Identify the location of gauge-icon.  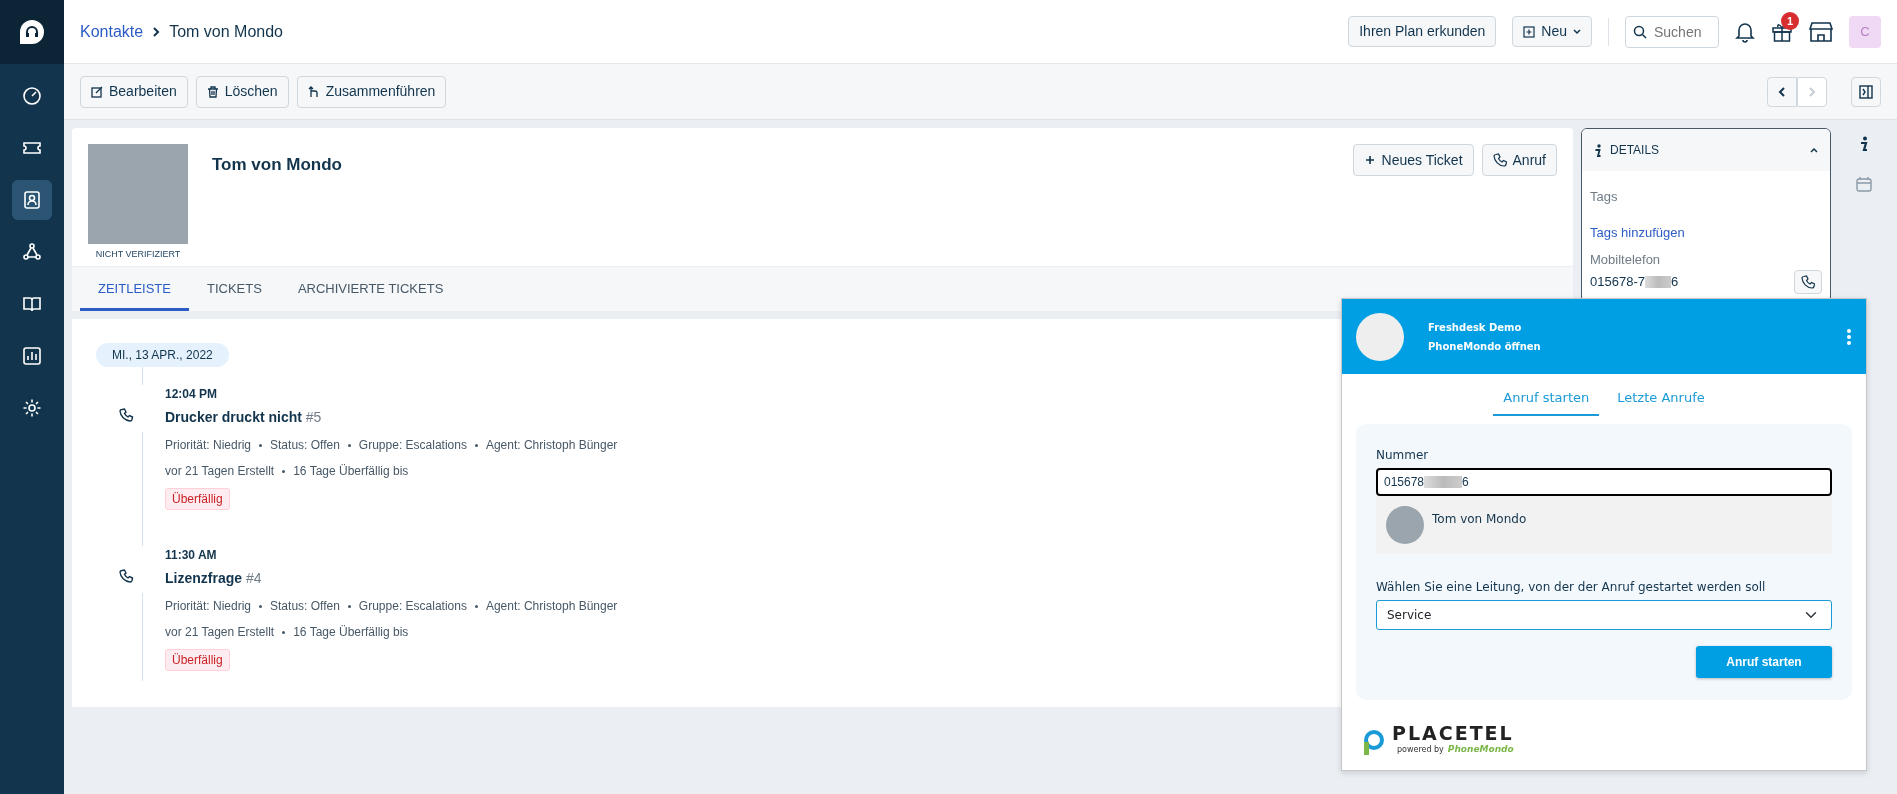
(32, 96).